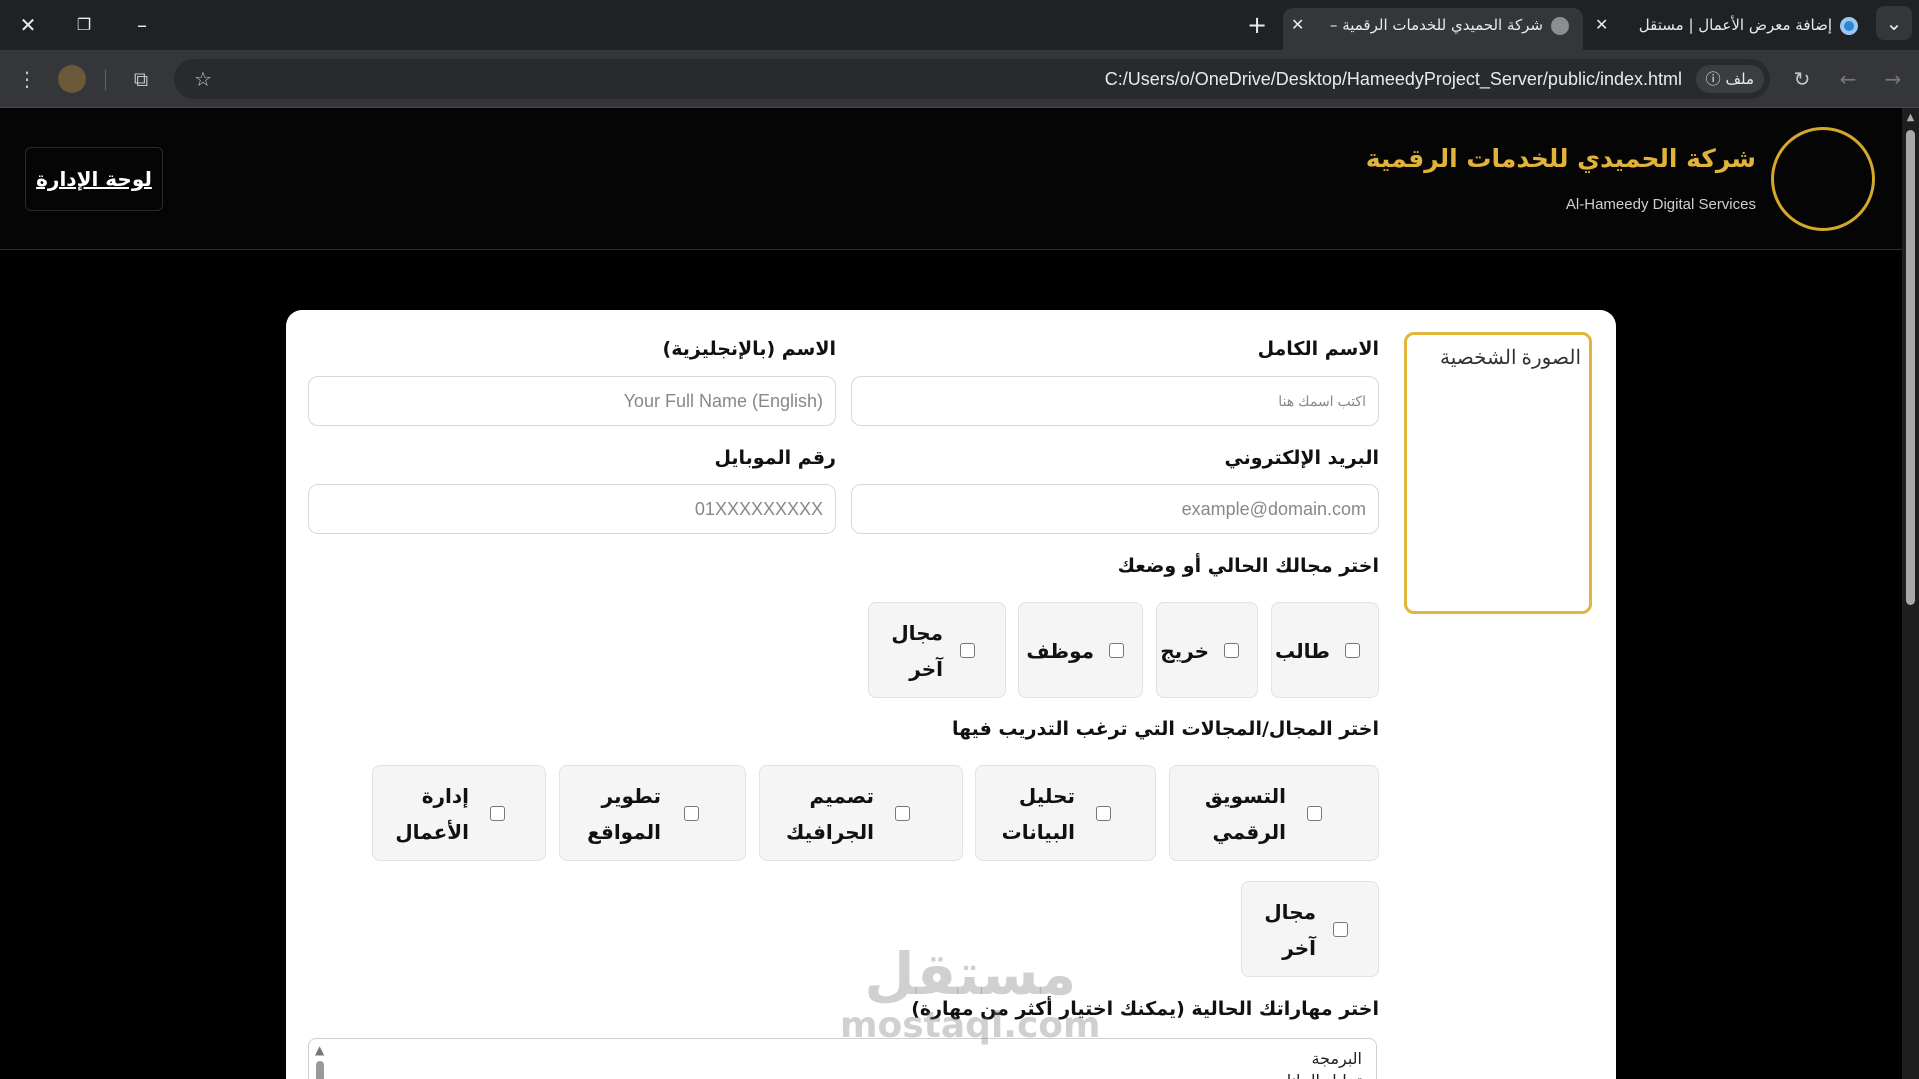 The width and height of the screenshot is (1919, 1079). What do you see at coordinates (1498, 473) in the screenshot?
I see `profile-photo-box: الصورة الشخصية` at bounding box center [1498, 473].